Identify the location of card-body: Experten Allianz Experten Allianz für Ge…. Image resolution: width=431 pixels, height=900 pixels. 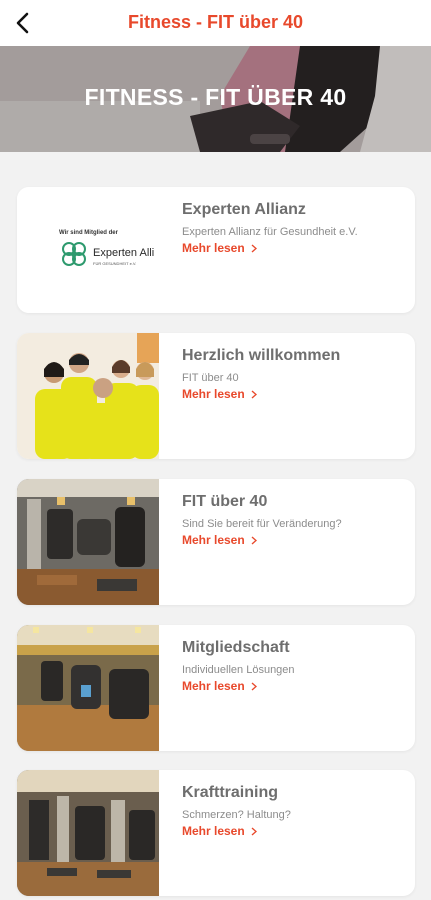
(293, 229).